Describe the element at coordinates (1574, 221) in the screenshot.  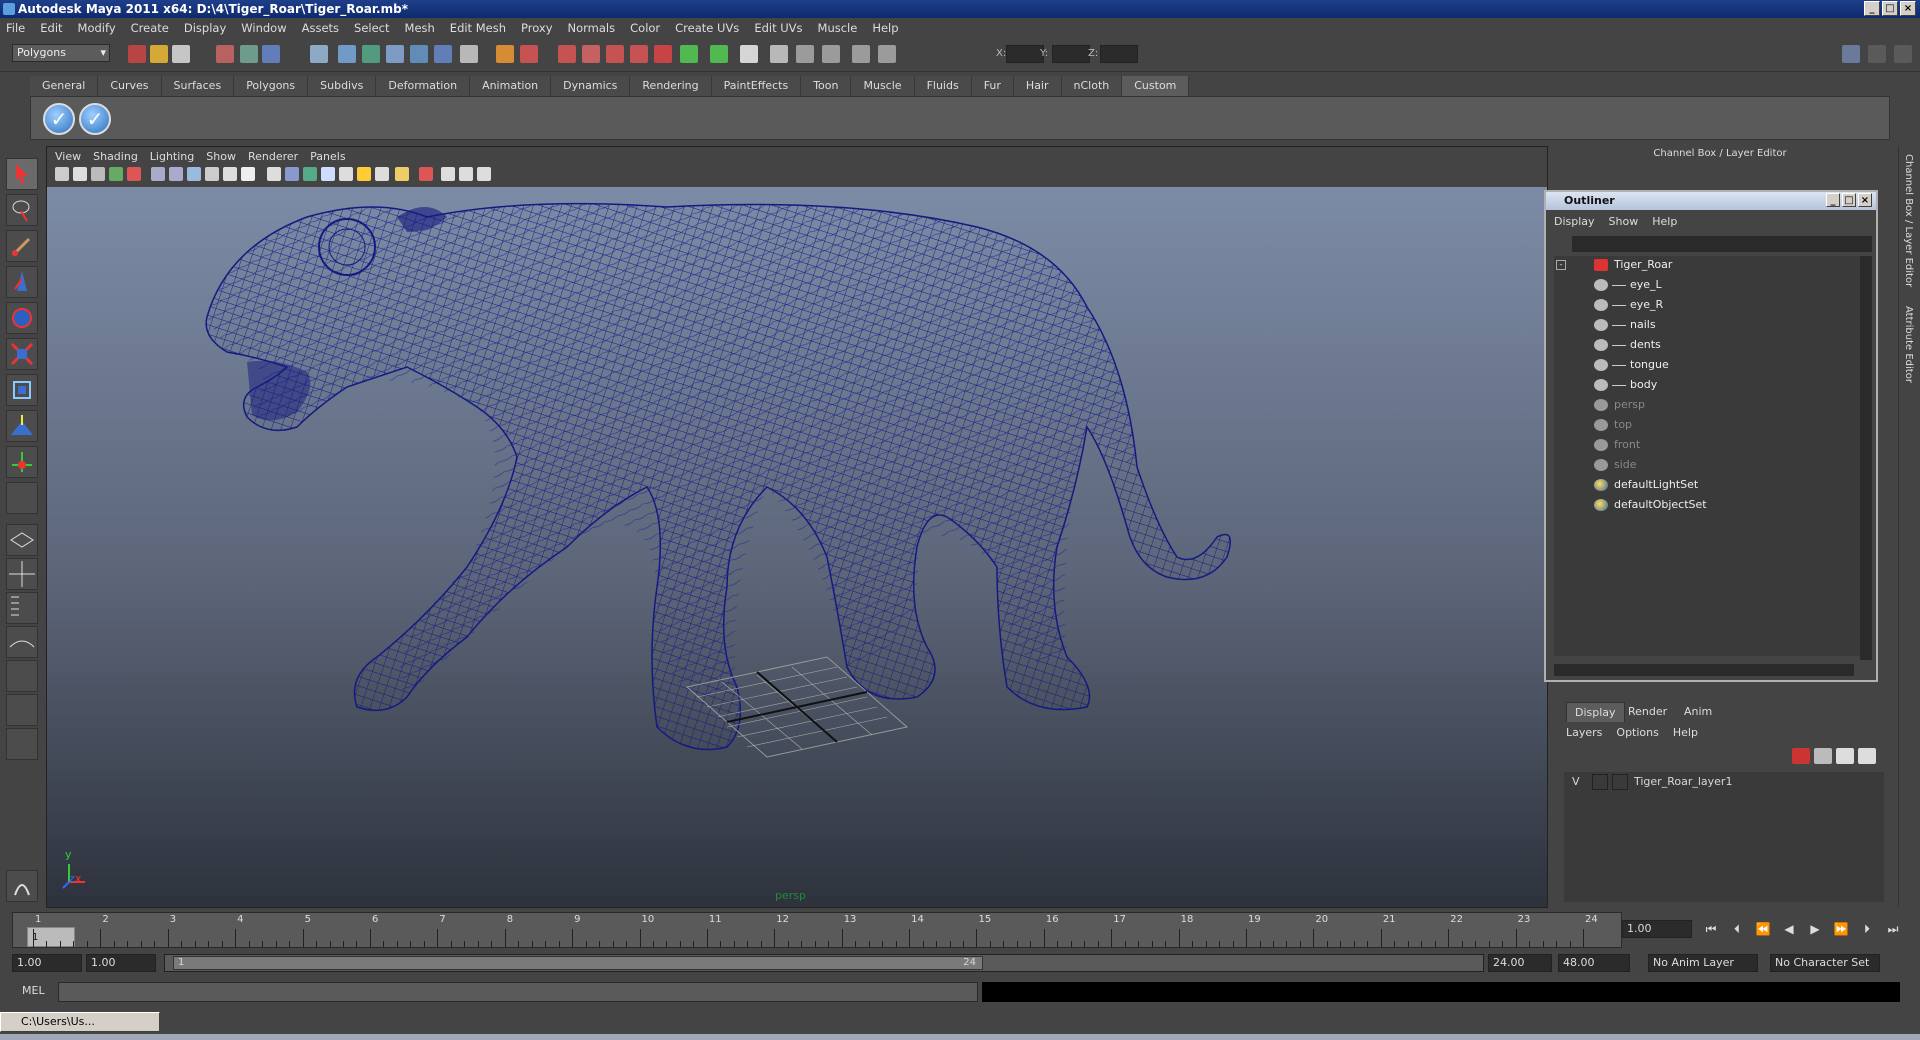
I see `outliner-menu-display: Display` at that location.